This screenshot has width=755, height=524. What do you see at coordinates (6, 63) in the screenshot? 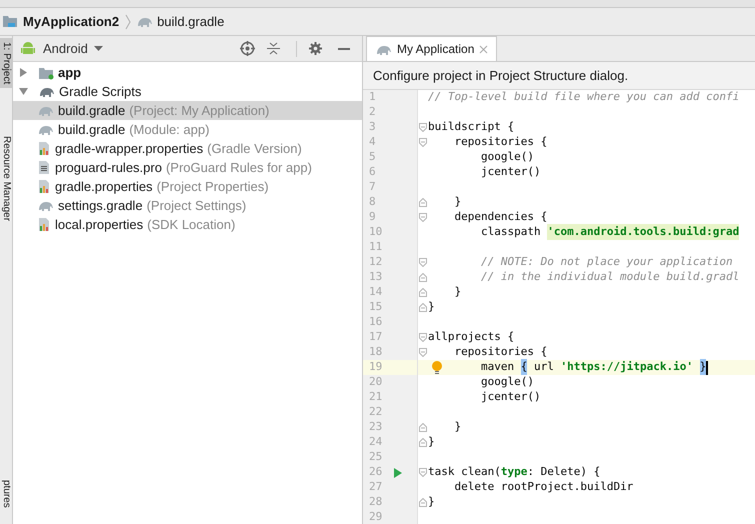
I see `tool-window-tab: 1: Project` at bounding box center [6, 63].